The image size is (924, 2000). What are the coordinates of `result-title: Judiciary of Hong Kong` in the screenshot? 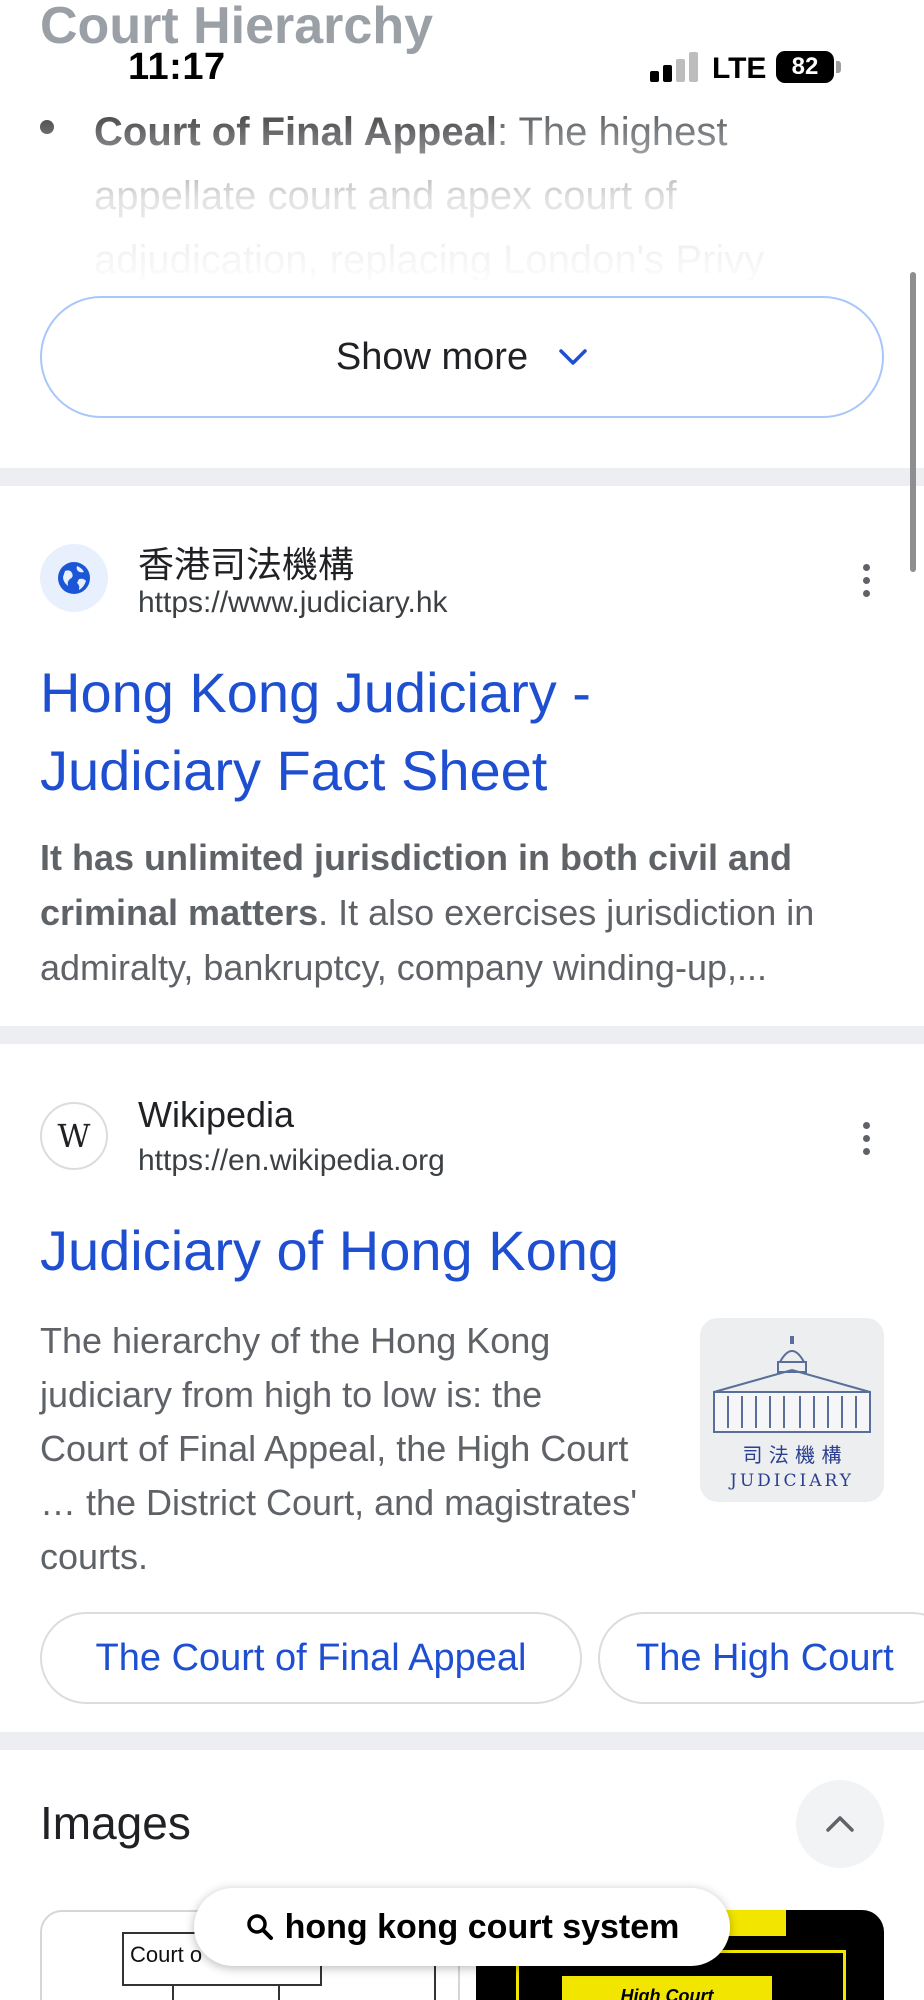 It's located at (329, 1251).